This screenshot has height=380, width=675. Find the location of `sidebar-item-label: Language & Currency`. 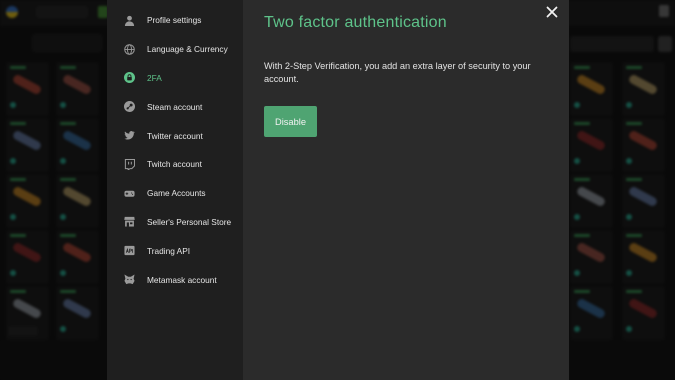

sidebar-item-label: Language & Currency is located at coordinates (187, 49).